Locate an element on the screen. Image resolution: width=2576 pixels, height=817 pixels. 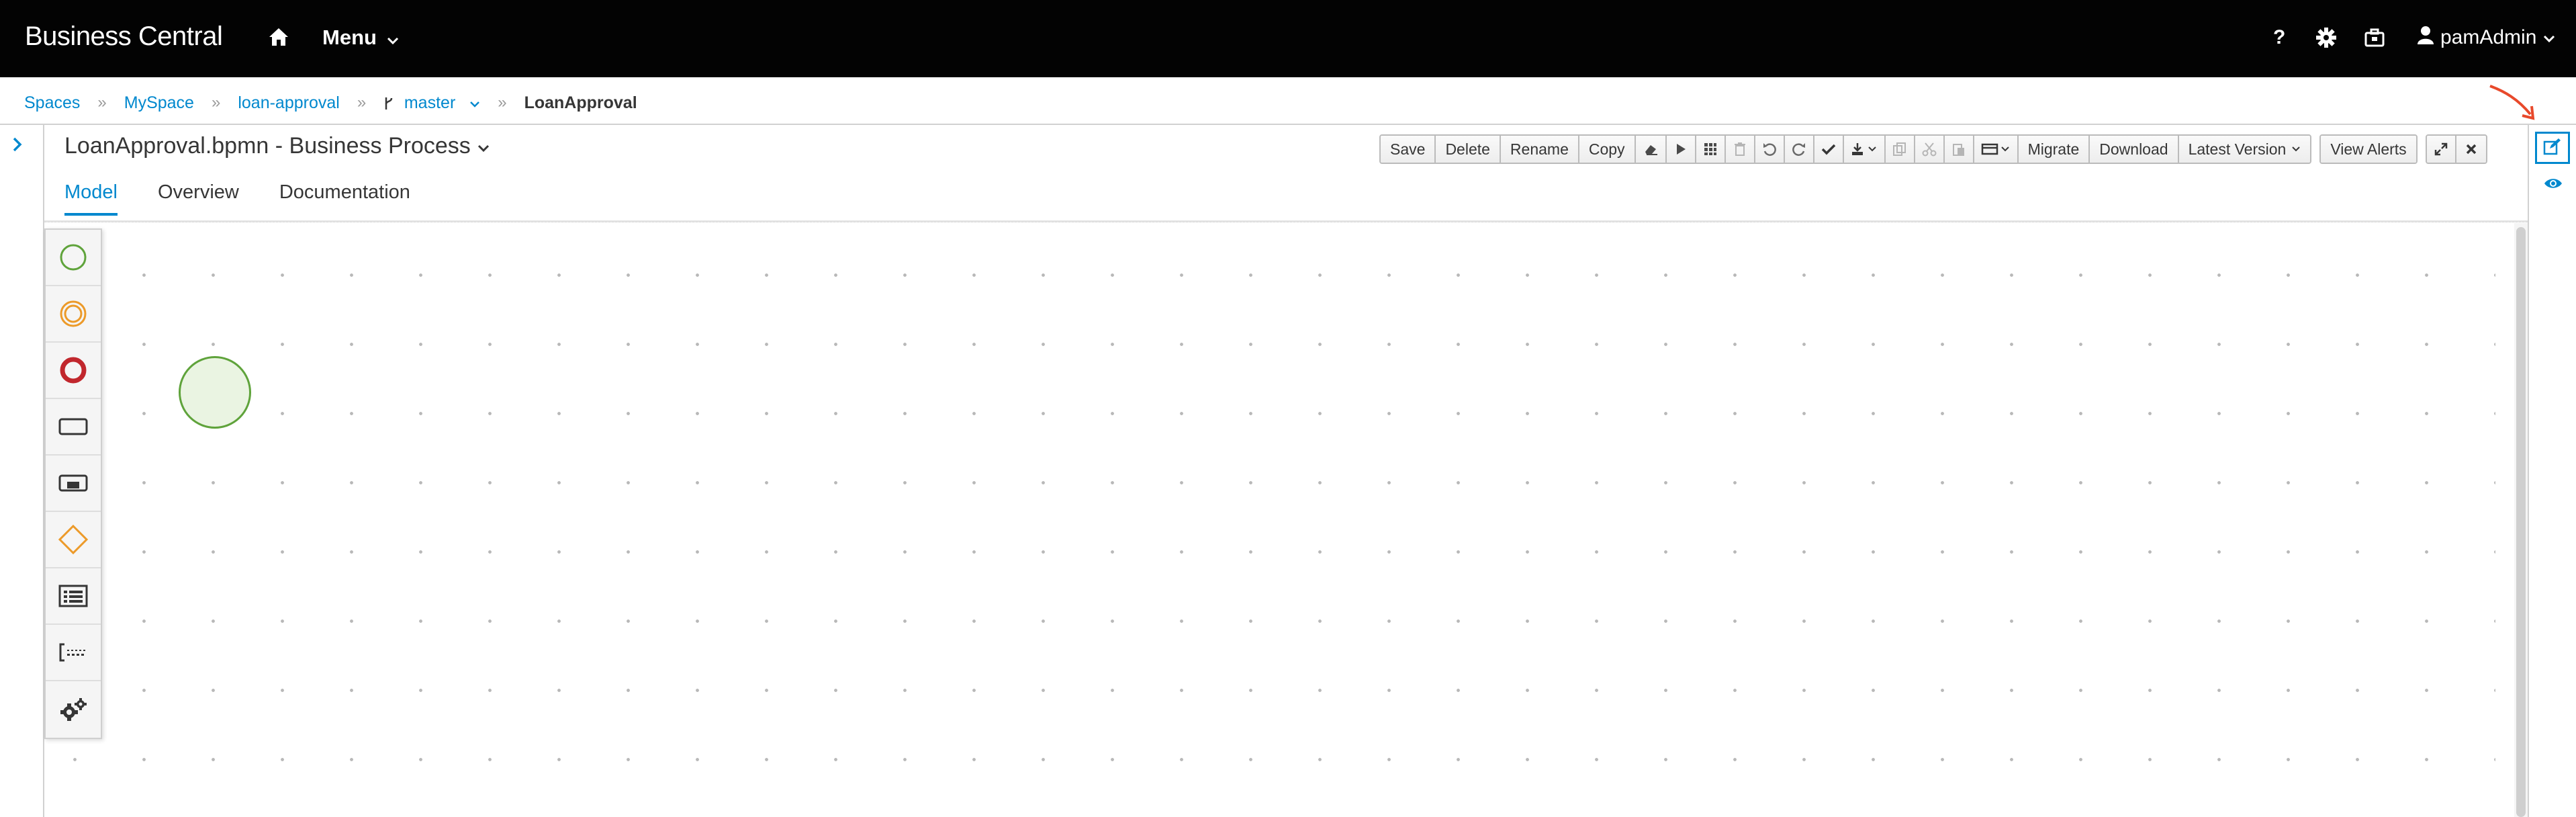
delete-button: Delete is located at coordinates (1468, 149).